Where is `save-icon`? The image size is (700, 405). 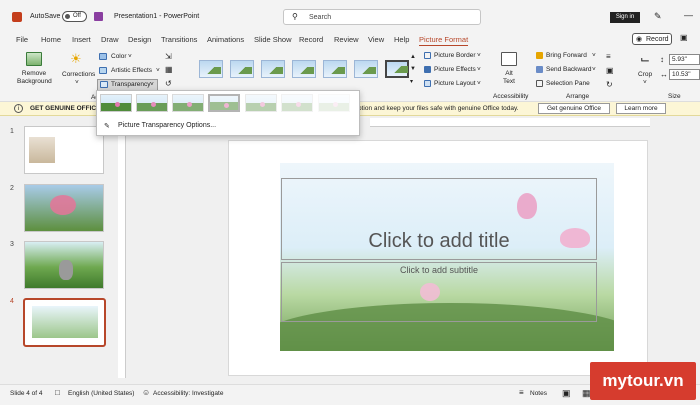 save-icon is located at coordinates (98, 16).